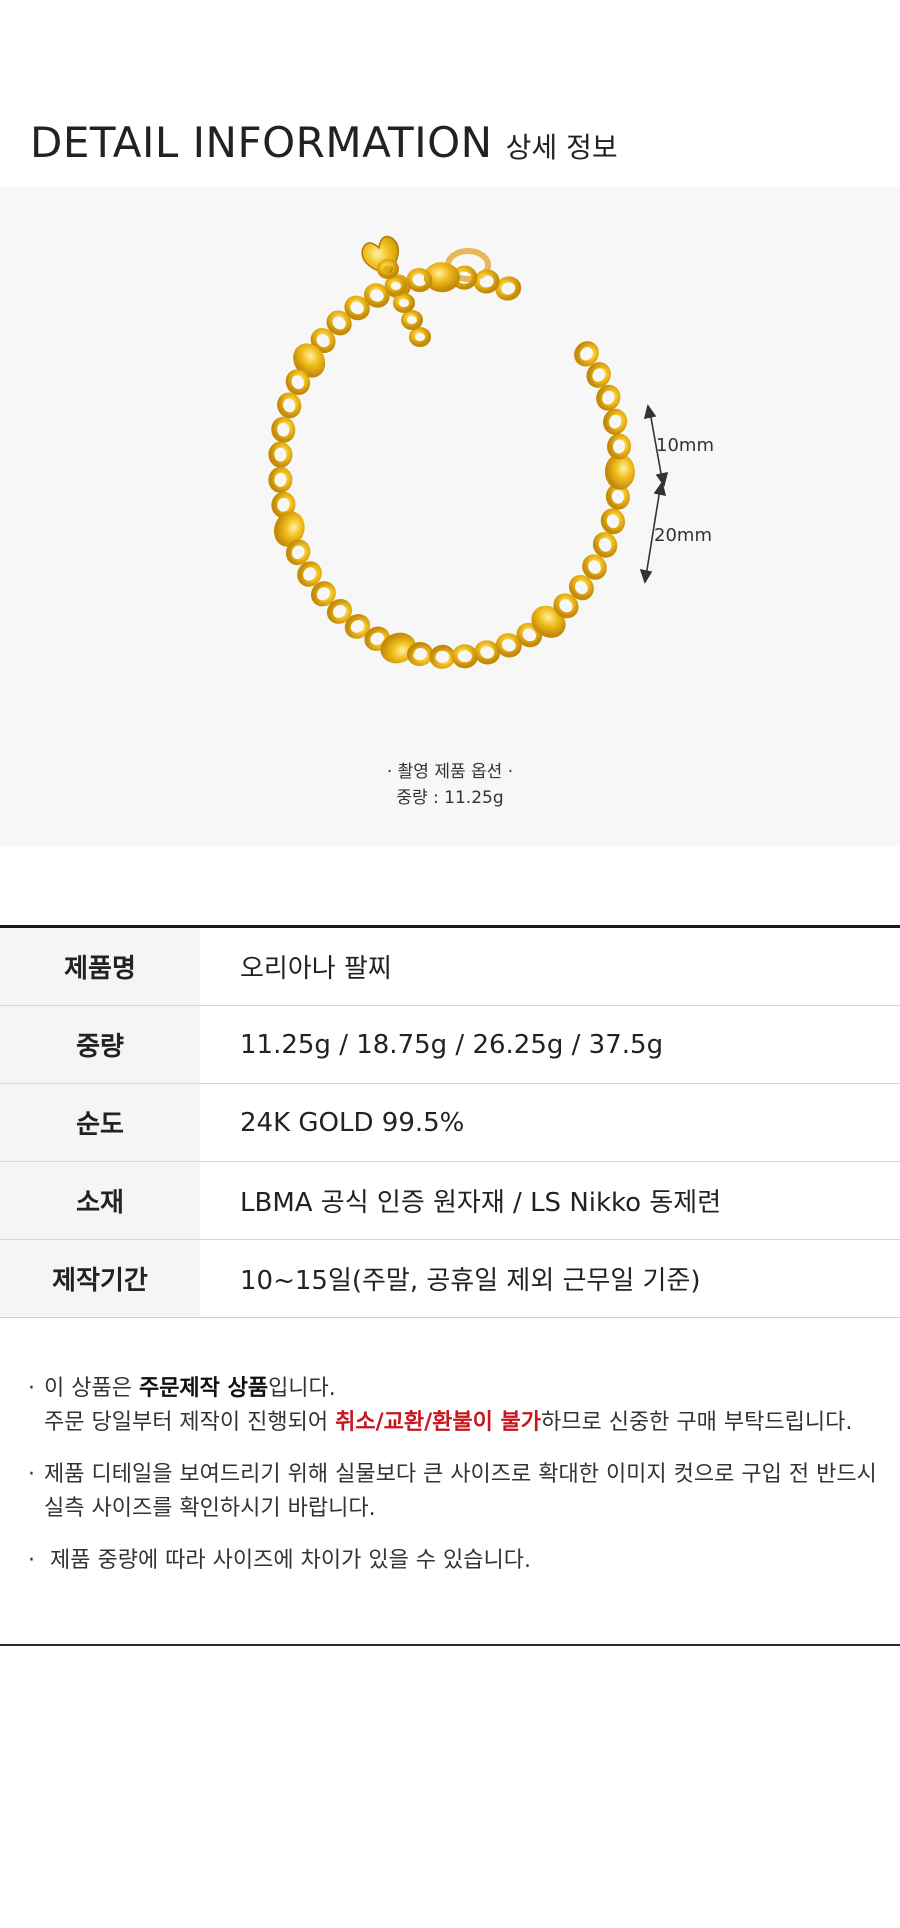  What do you see at coordinates (100, 1200) in the screenshot?
I see `spec-label: 소재` at bounding box center [100, 1200].